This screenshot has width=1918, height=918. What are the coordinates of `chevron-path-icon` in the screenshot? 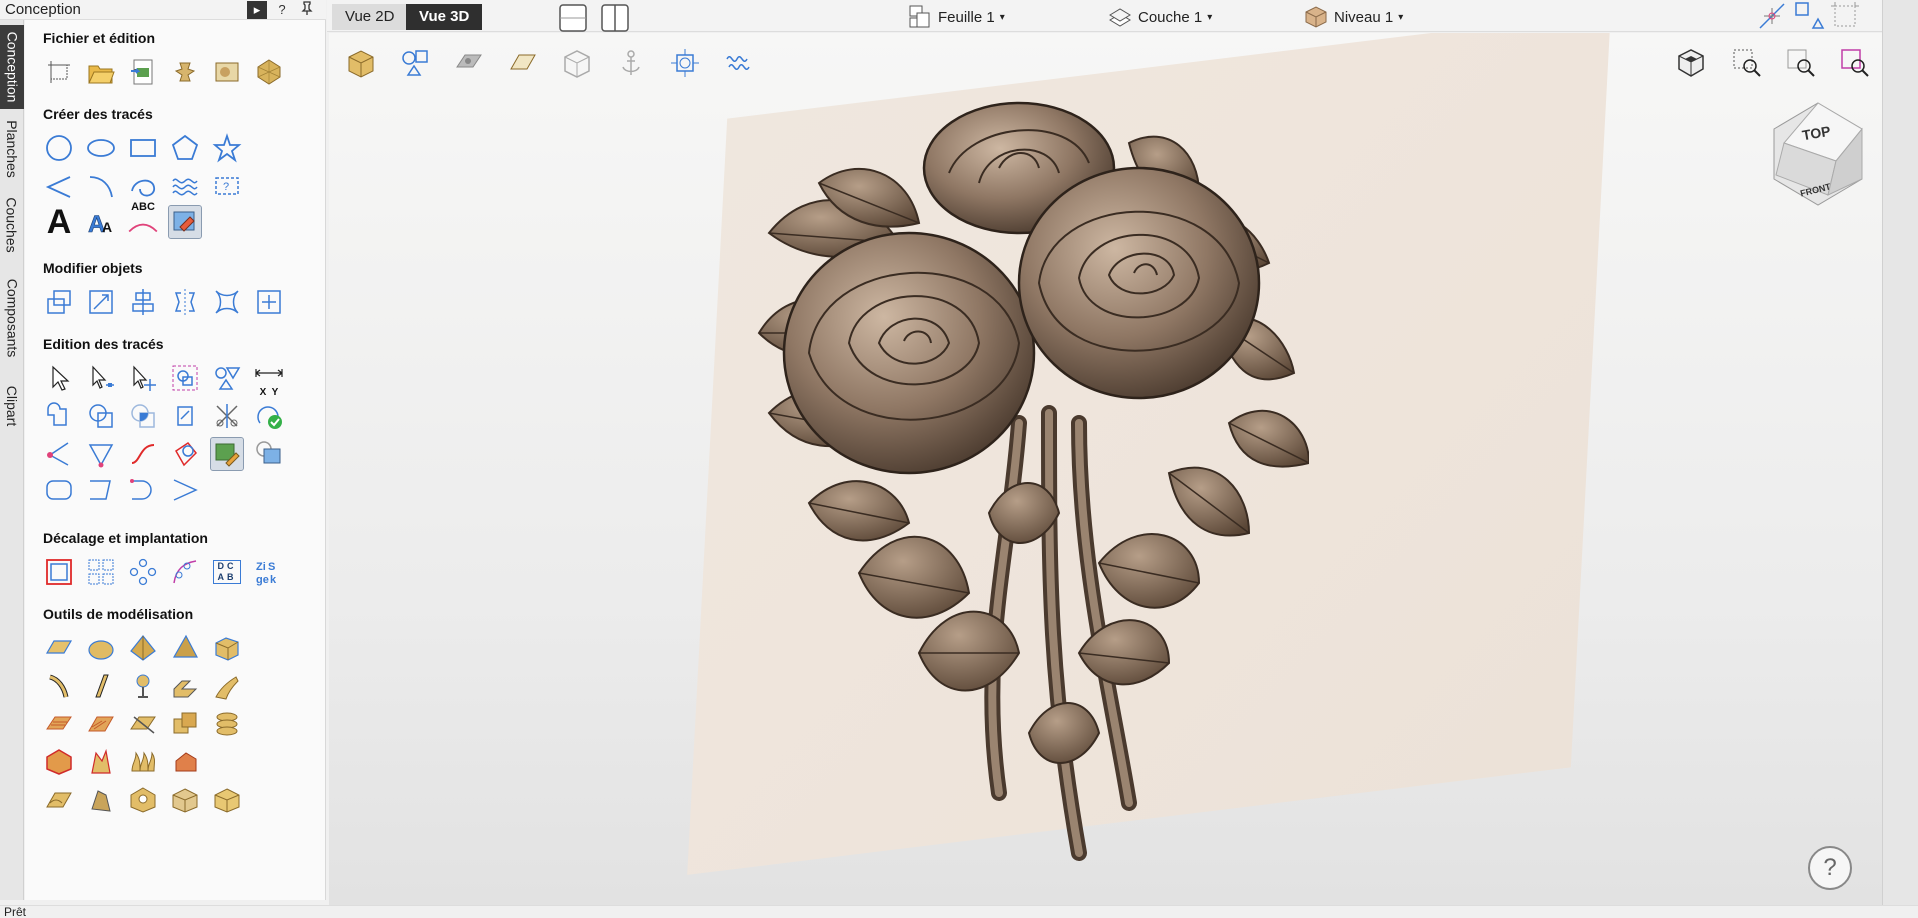 It's located at (185, 490).